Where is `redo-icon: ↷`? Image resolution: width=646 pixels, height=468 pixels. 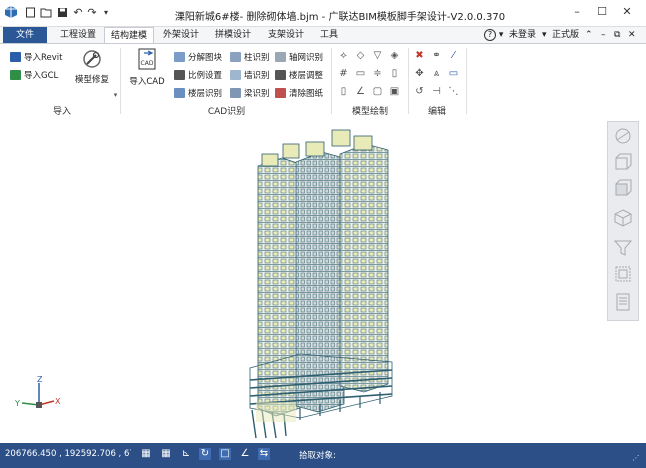
redo-icon: ↷ is located at coordinates (92, 12).